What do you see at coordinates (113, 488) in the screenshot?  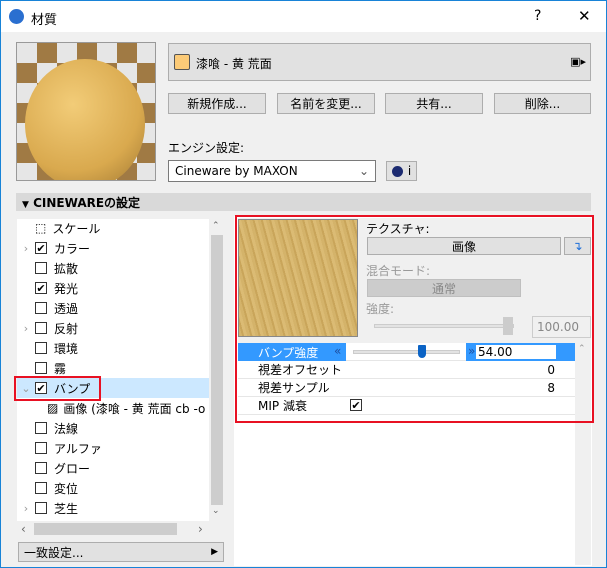 I see `tree-item: 変位` at bounding box center [113, 488].